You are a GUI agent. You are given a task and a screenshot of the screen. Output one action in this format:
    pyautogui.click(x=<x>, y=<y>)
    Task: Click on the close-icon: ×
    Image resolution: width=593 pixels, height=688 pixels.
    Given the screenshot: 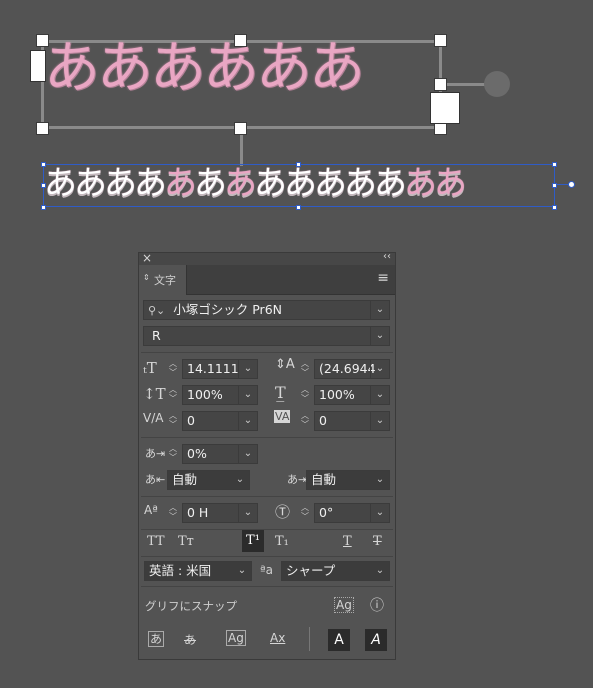 What is the action you would take?
    pyautogui.click(x=147, y=258)
    